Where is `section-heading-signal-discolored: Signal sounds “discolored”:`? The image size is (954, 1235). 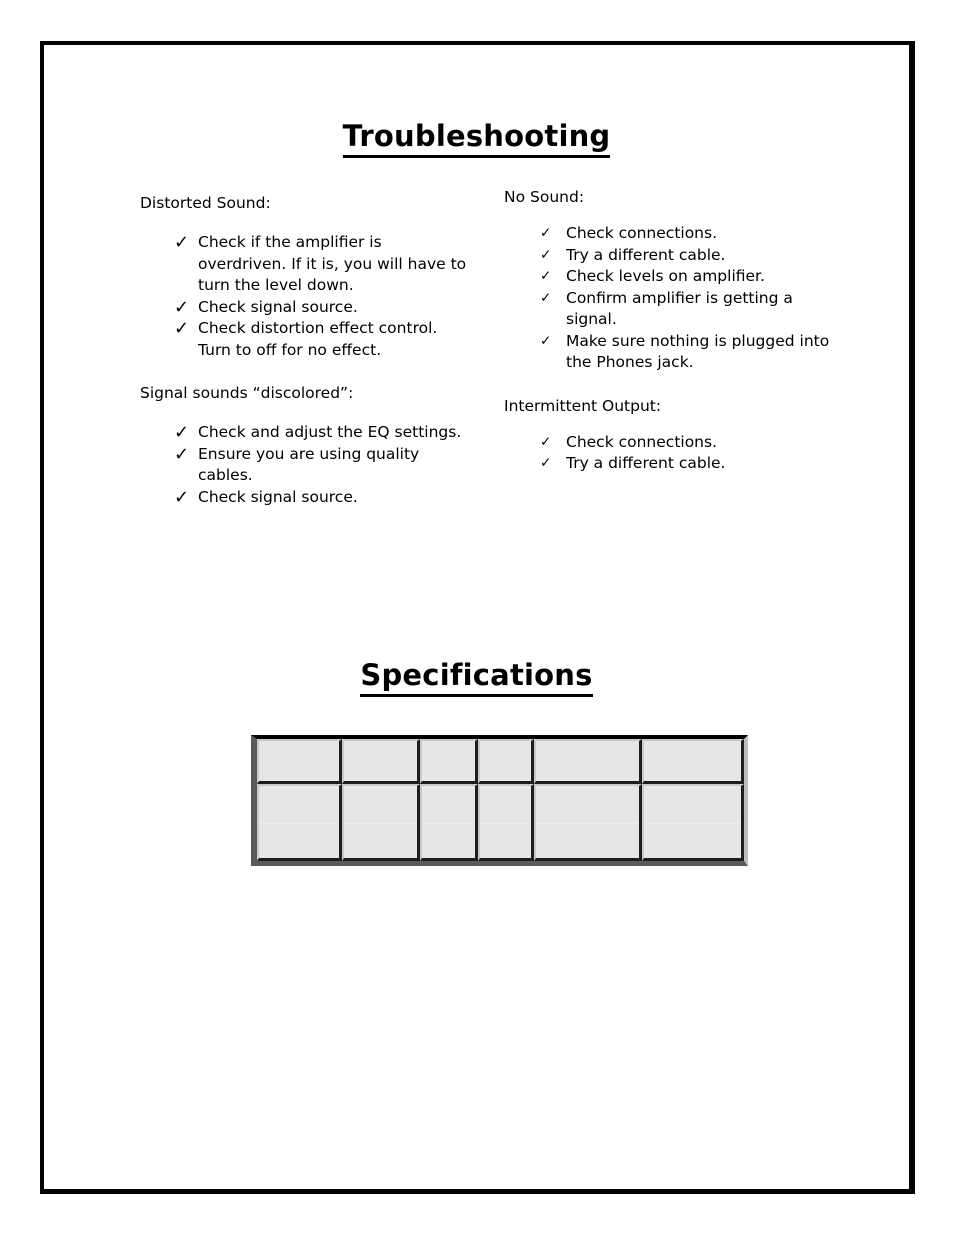 section-heading-signal-discolored: Signal sounds “discolored”: is located at coordinates (247, 393).